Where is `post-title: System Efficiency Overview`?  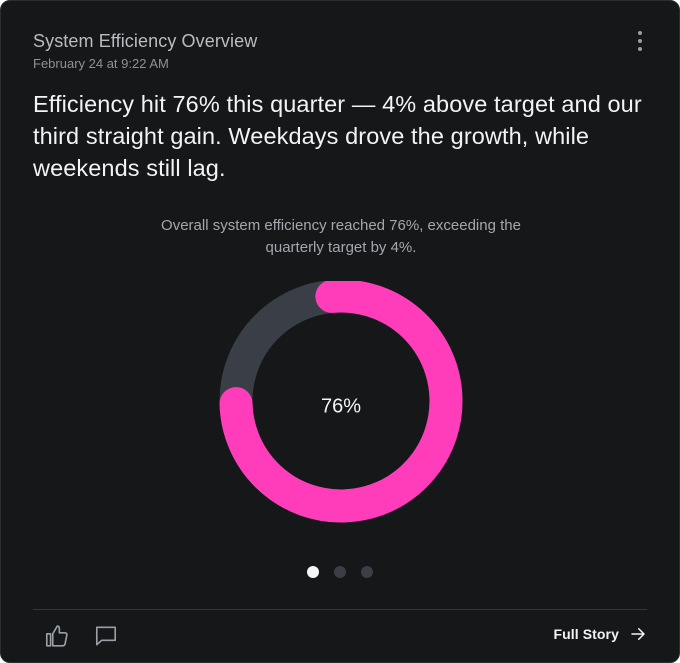
post-title: System Efficiency Overview is located at coordinates (145, 41).